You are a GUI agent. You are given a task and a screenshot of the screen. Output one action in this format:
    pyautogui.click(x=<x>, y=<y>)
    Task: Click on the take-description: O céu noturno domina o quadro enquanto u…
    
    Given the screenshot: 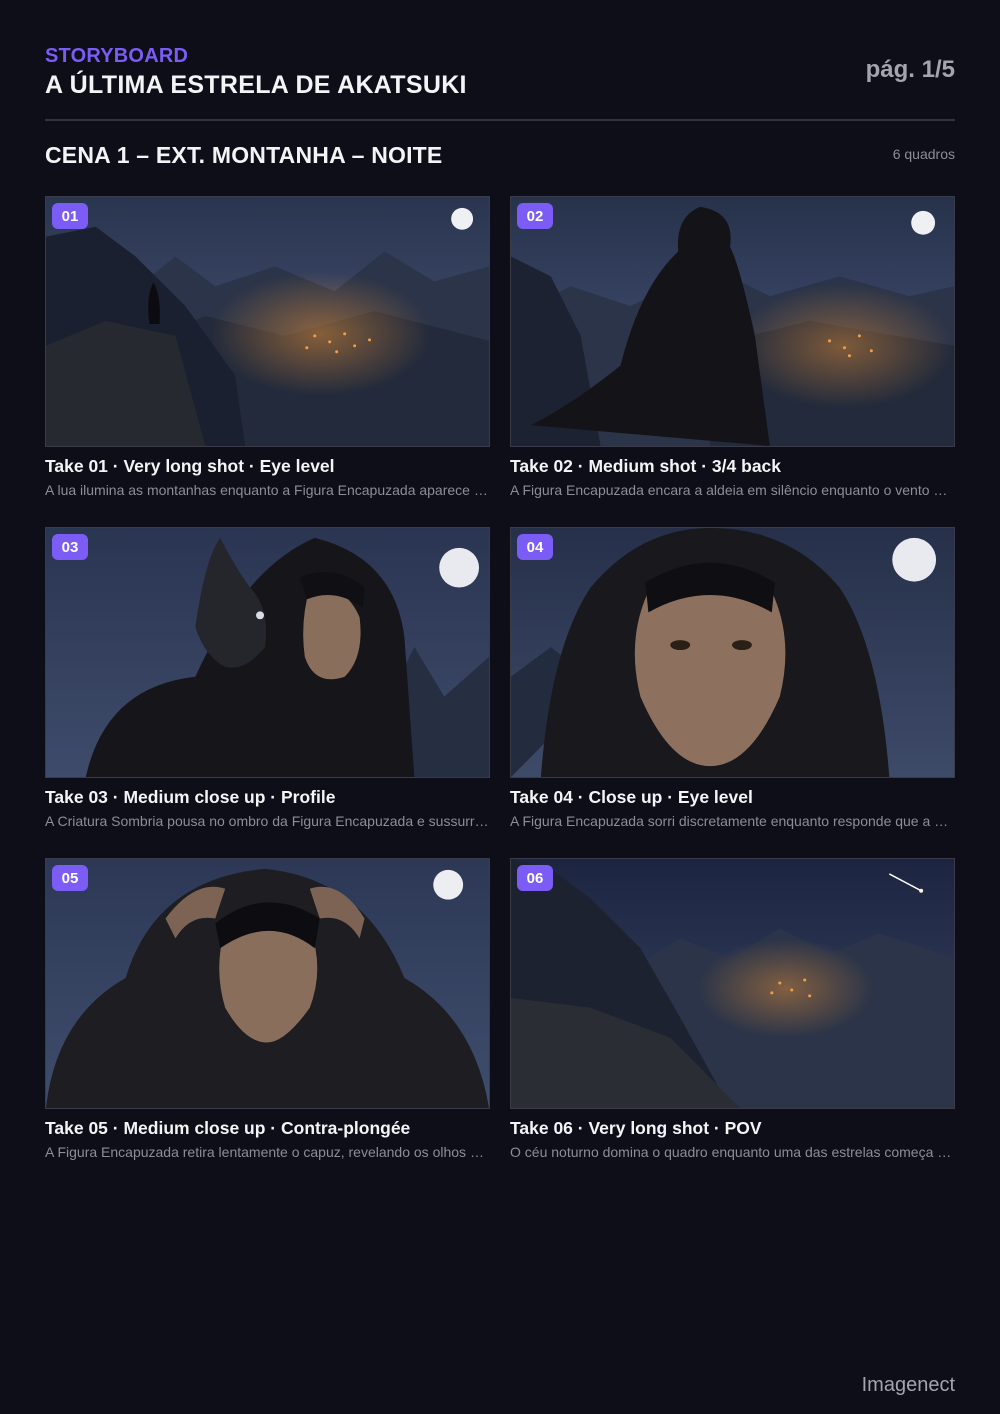 What is the action you would take?
    pyautogui.click(x=732, y=1152)
    